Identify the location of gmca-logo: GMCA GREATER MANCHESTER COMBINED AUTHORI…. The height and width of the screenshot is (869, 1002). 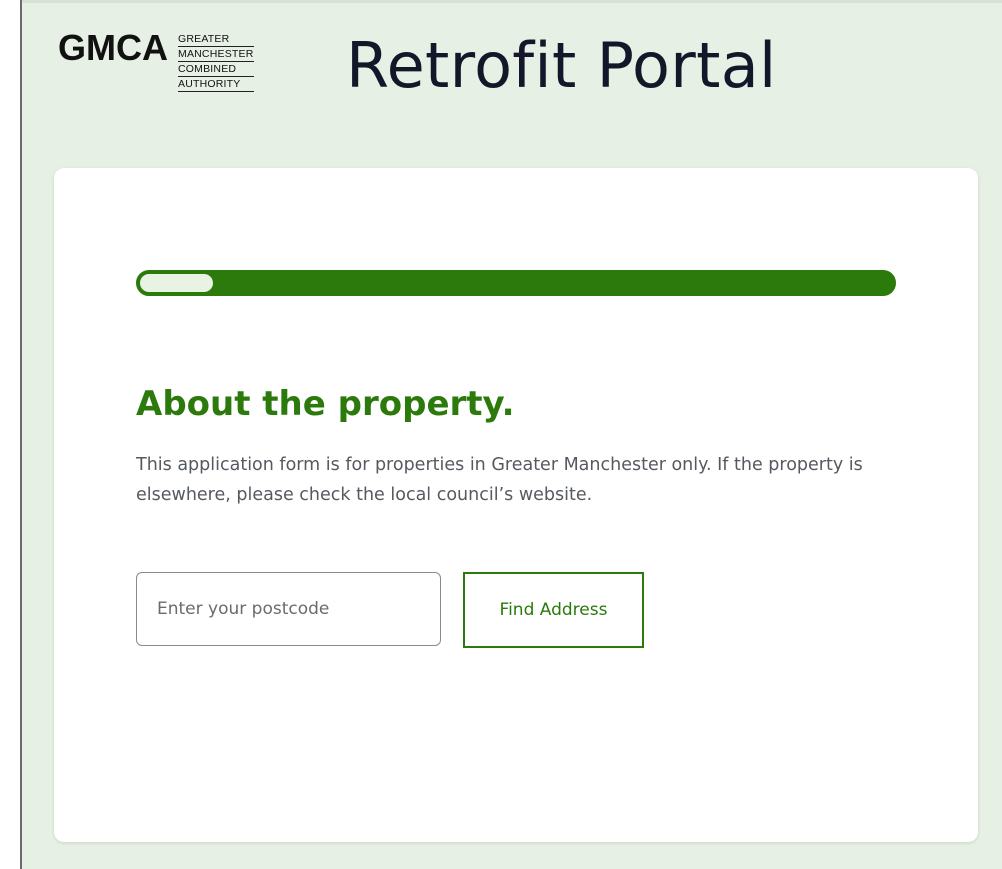
(156, 61).